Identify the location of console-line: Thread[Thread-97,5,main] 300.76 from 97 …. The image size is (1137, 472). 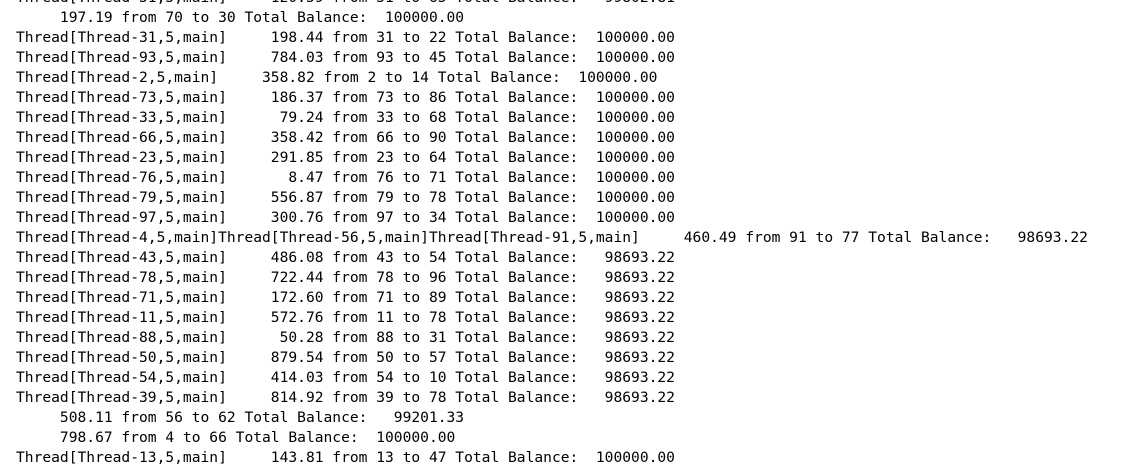
(345, 217).